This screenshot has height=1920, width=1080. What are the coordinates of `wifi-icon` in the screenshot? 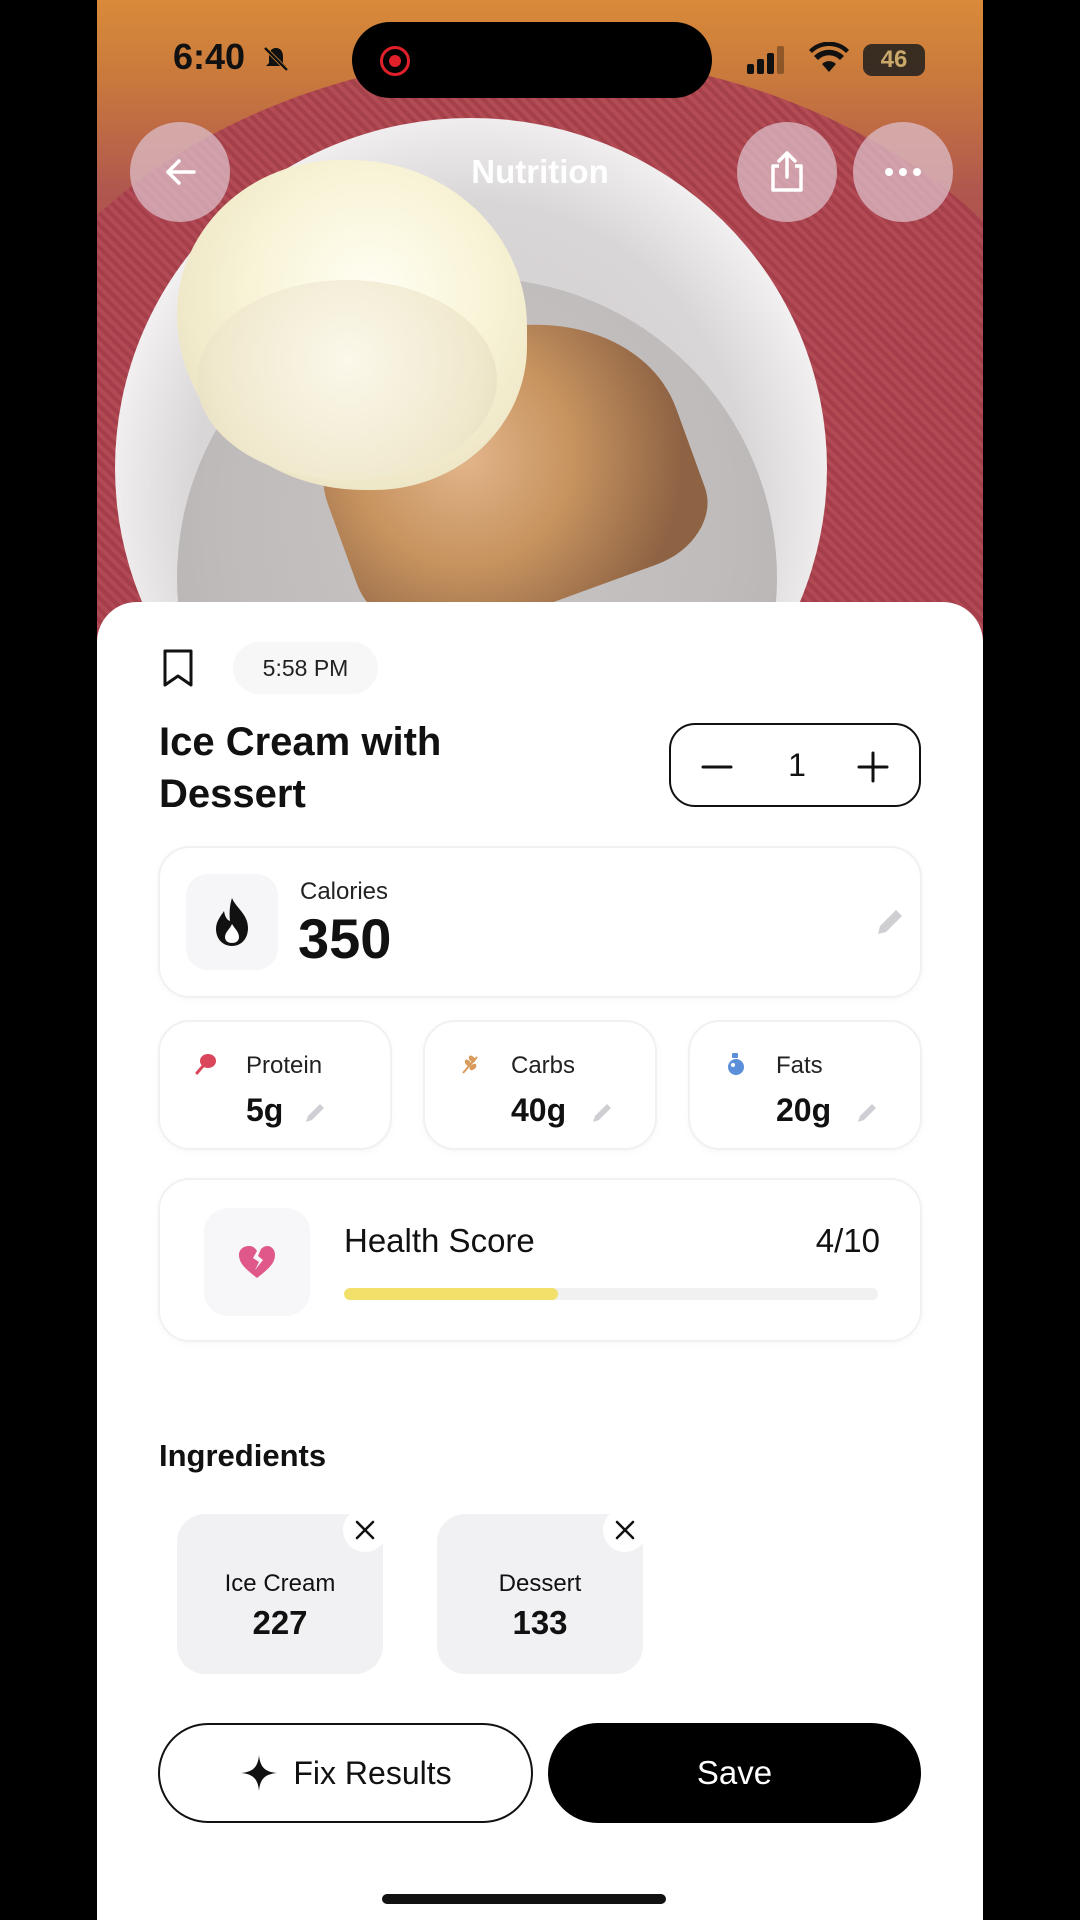 It's located at (829, 57).